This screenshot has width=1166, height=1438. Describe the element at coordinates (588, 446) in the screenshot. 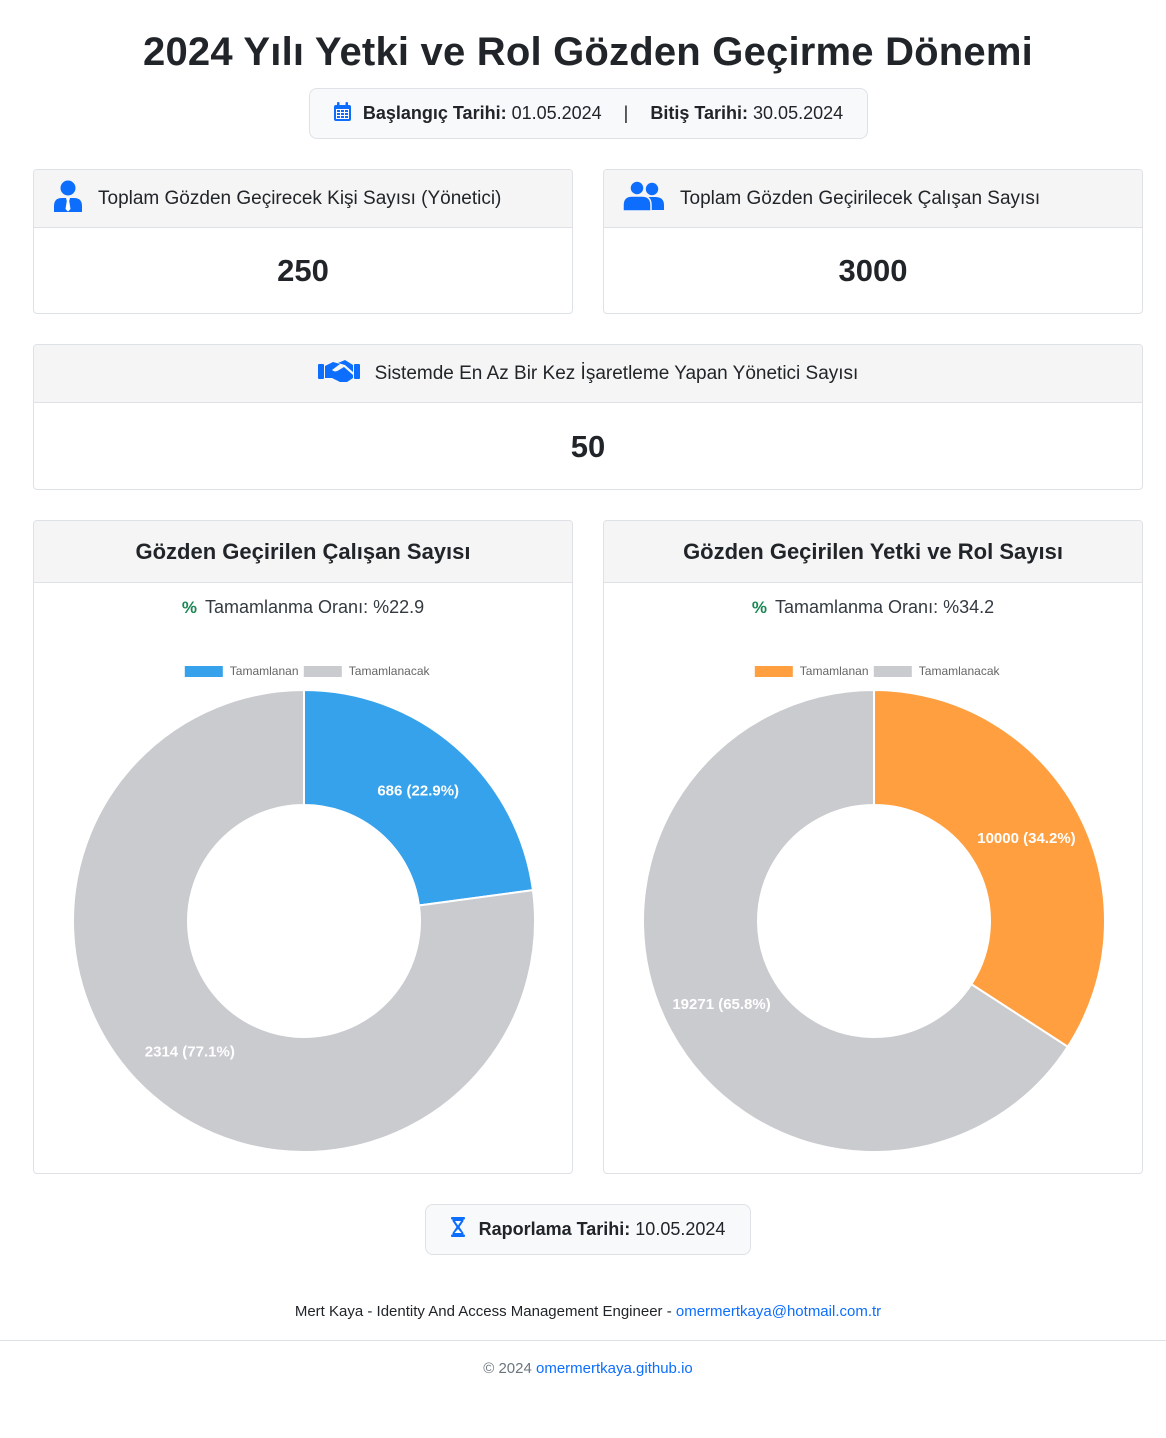

I see `marked-managers-count: 50` at that location.